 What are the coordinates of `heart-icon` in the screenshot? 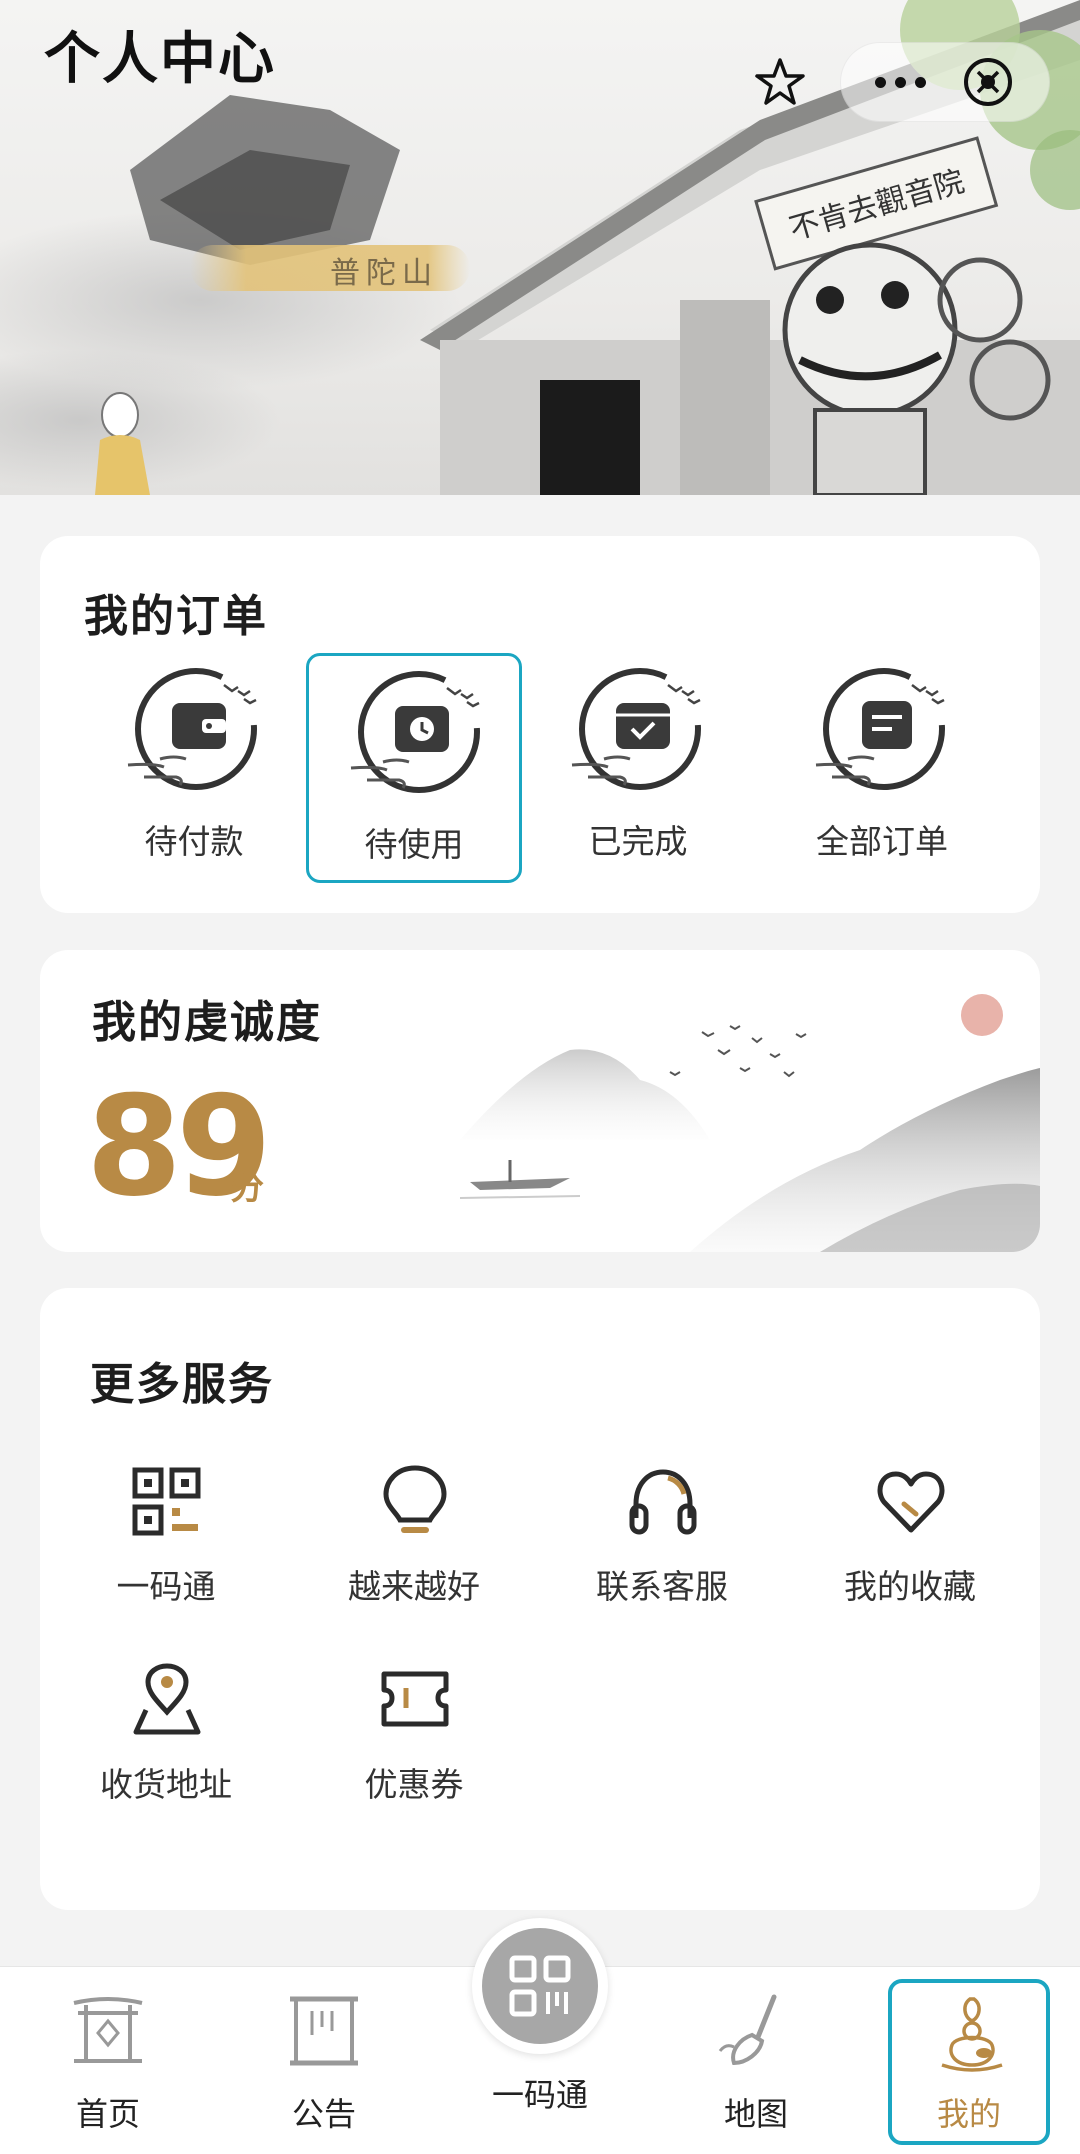 It's located at (911, 1502).